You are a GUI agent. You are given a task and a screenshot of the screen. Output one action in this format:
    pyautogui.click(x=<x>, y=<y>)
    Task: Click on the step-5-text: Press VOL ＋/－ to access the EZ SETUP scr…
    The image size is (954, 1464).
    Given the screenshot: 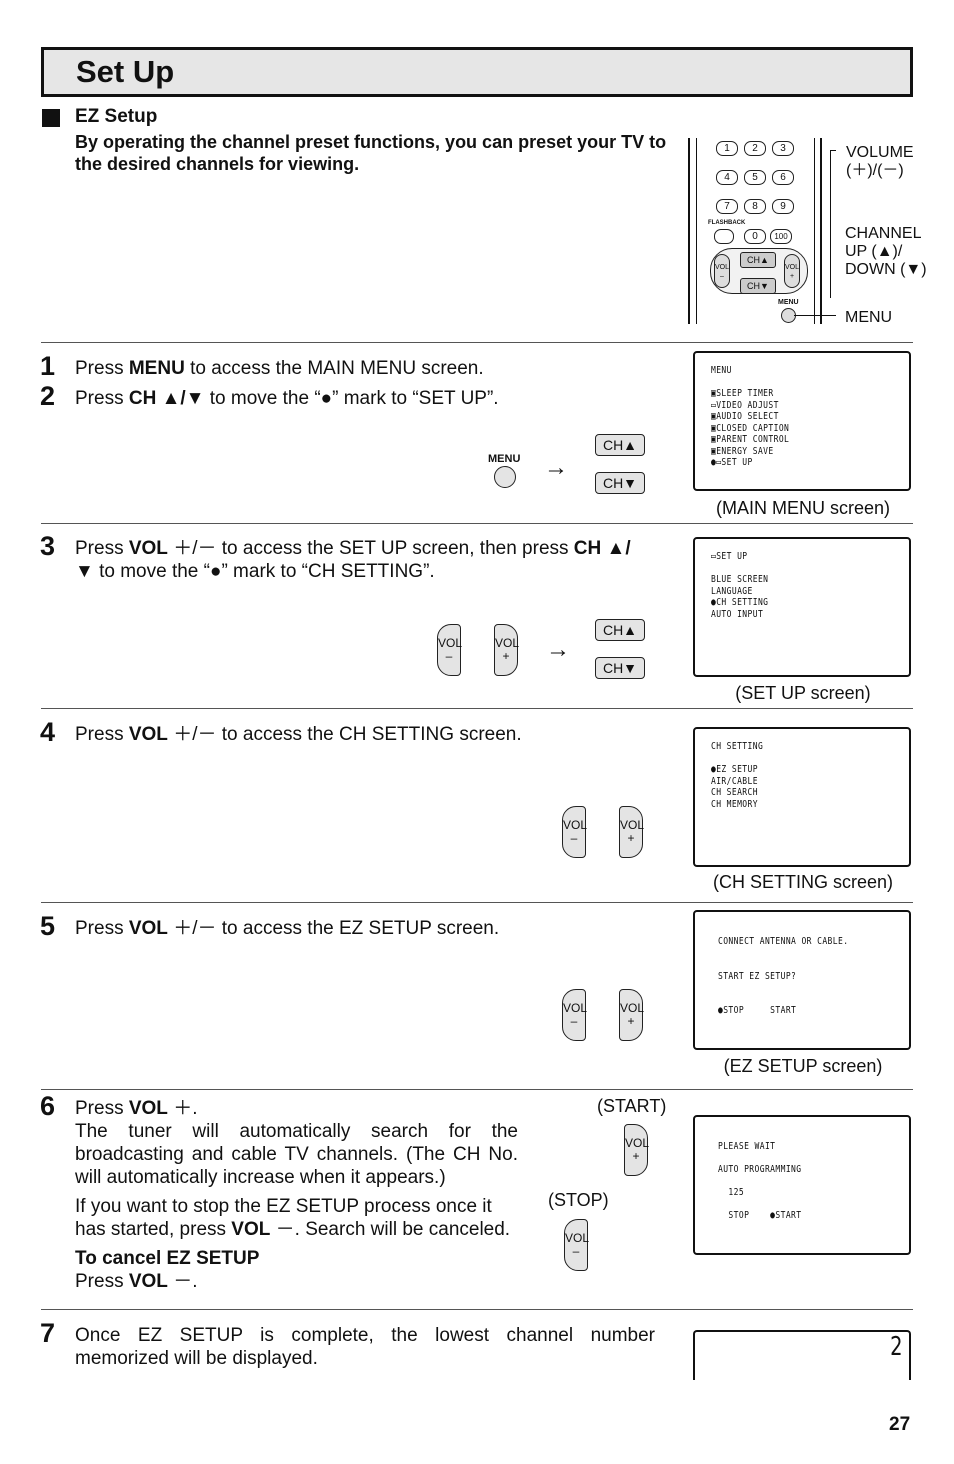 What is the action you would take?
    pyautogui.click(x=287, y=928)
    